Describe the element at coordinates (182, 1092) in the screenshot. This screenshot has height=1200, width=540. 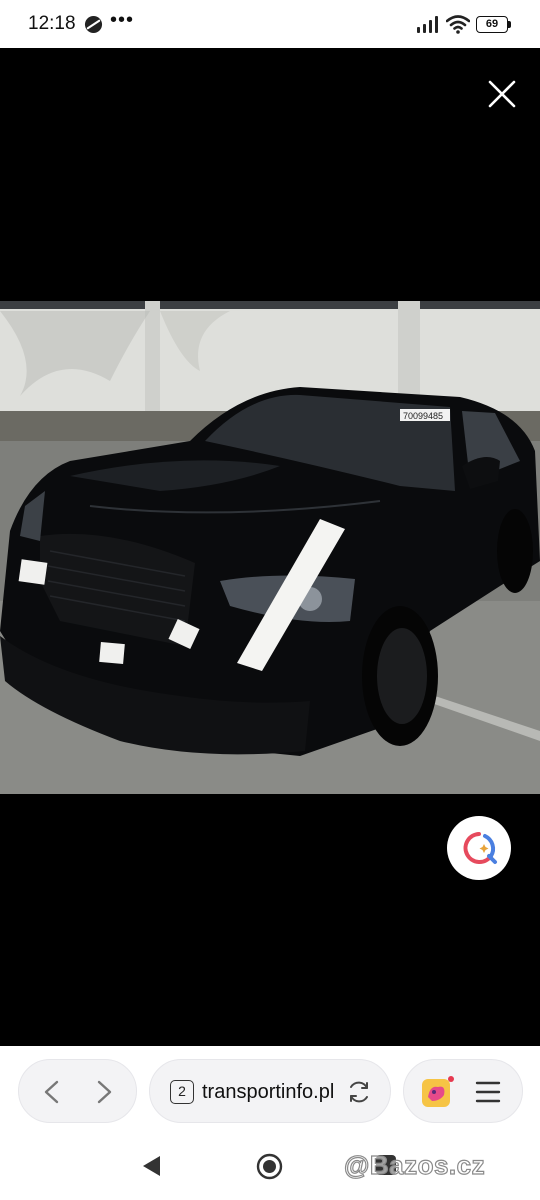
I see `tab-count-button: 2` at that location.